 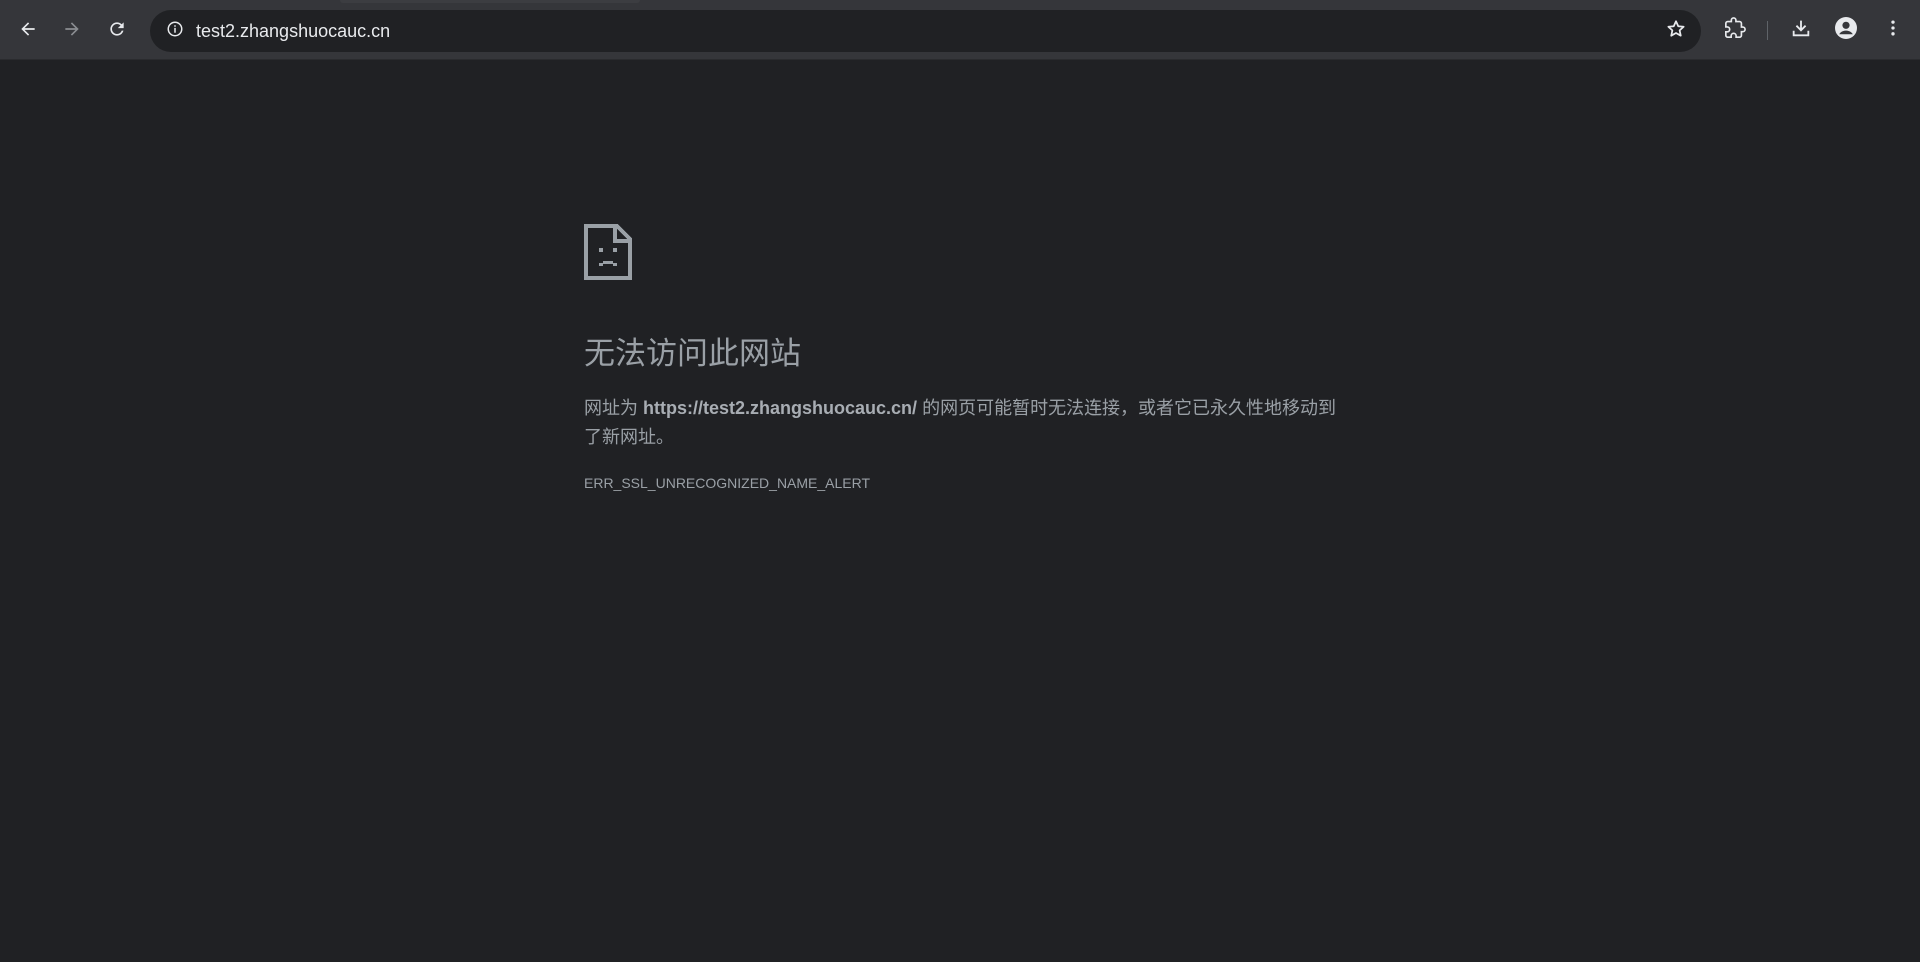 I want to click on bookmark-button, so click(x=1676, y=31).